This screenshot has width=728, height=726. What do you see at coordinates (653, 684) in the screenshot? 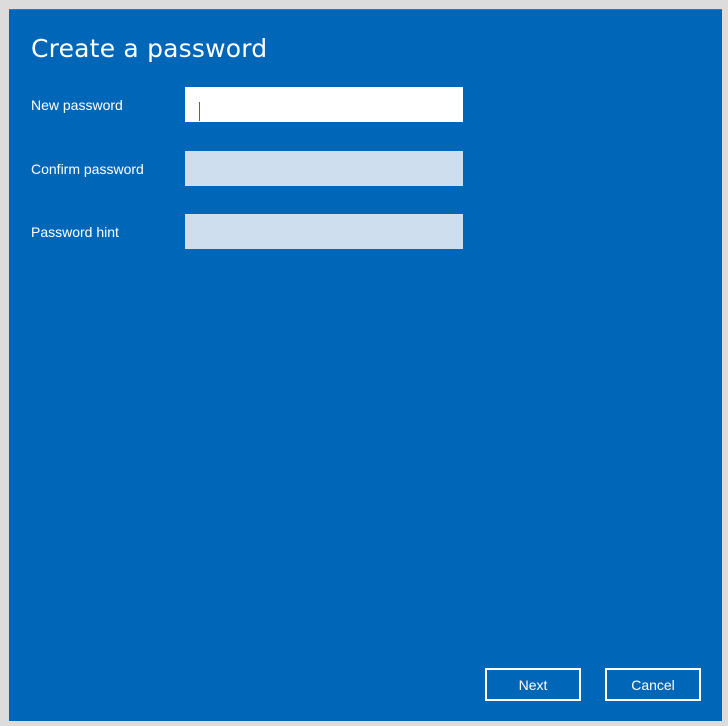
I see `cancel-button: Cancel` at bounding box center [653, 684].